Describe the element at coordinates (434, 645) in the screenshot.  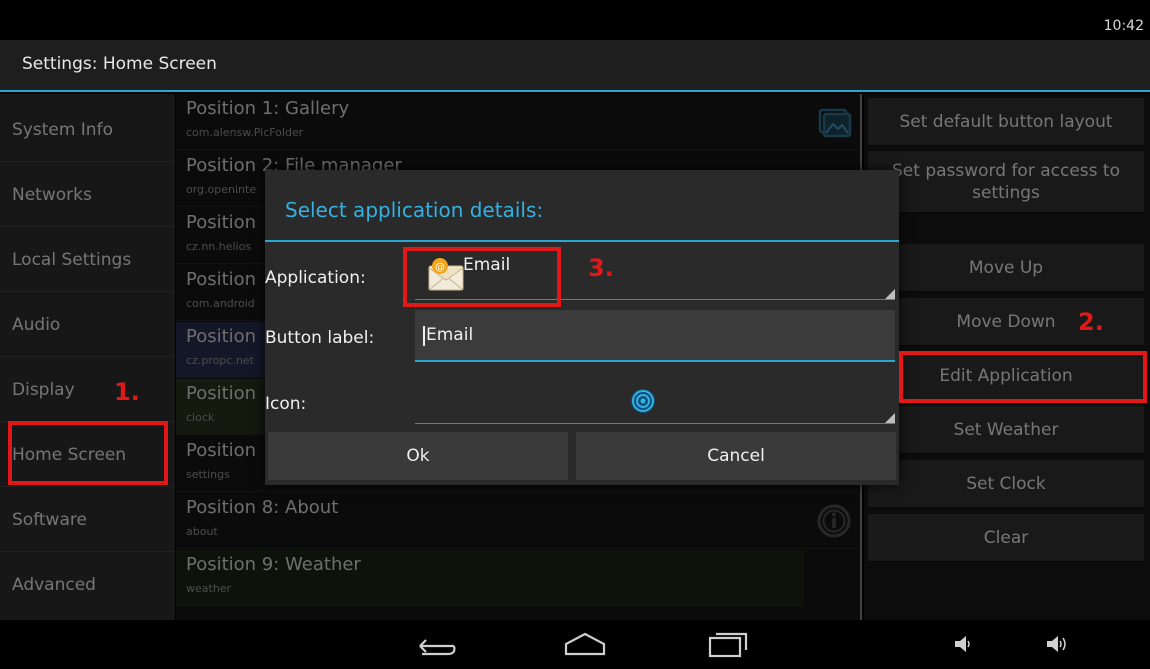
I see `back-icon` at that location.